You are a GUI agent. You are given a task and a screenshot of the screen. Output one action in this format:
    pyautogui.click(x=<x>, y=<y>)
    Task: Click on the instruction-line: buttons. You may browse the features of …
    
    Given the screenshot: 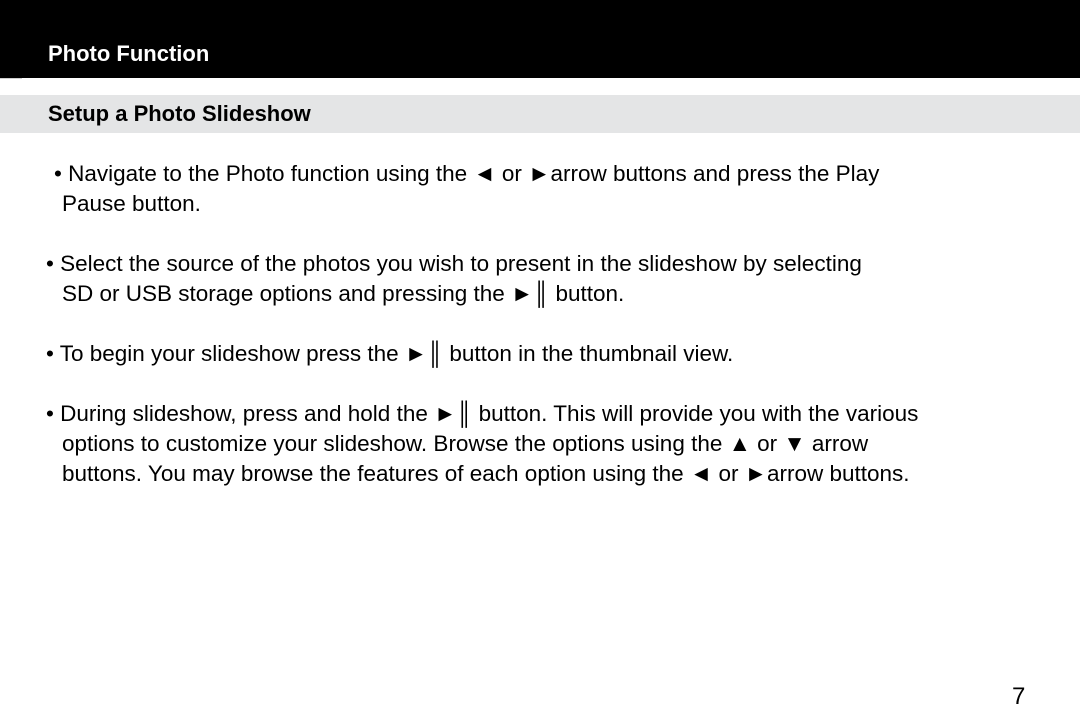 What is the action you would take?
    pyautogui.click(x=486, y=473)
    